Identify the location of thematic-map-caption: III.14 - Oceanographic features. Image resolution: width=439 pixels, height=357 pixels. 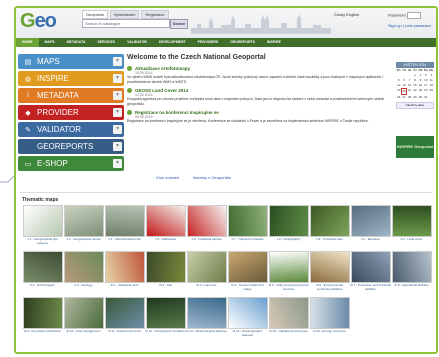
(247, 333).